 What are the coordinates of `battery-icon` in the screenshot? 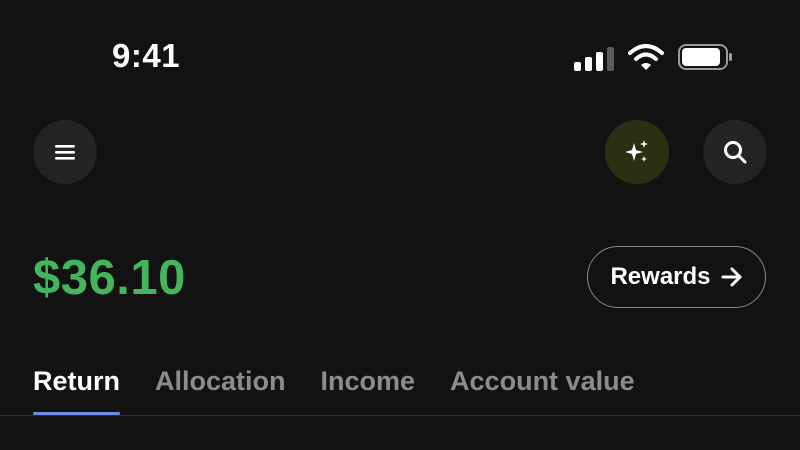 It's located at (705, 57).